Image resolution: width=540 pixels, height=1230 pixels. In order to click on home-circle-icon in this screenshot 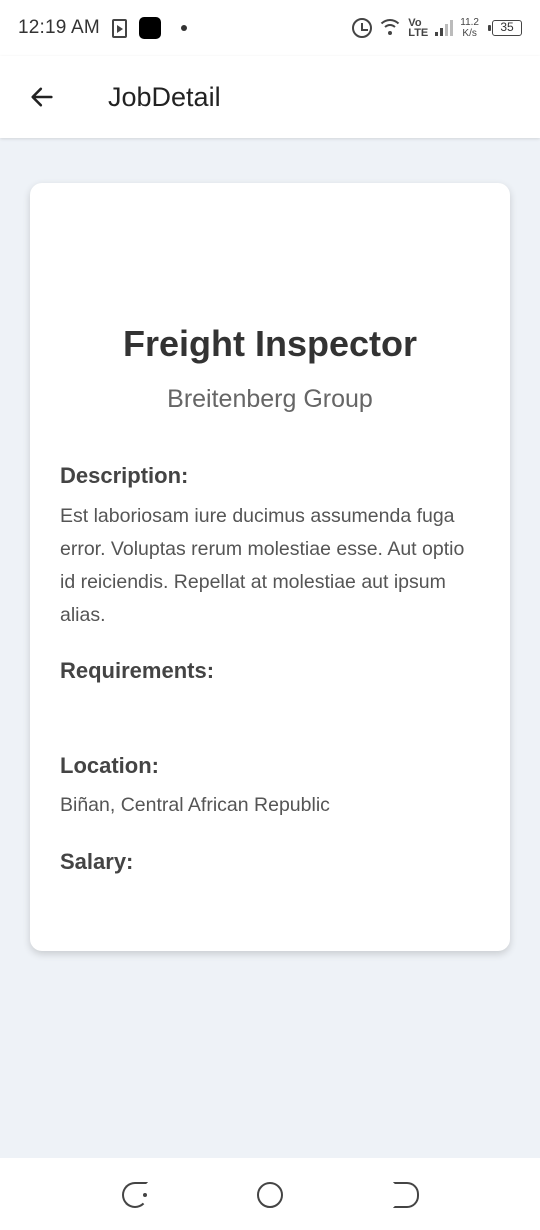, I will do `click(270, 1195)`.